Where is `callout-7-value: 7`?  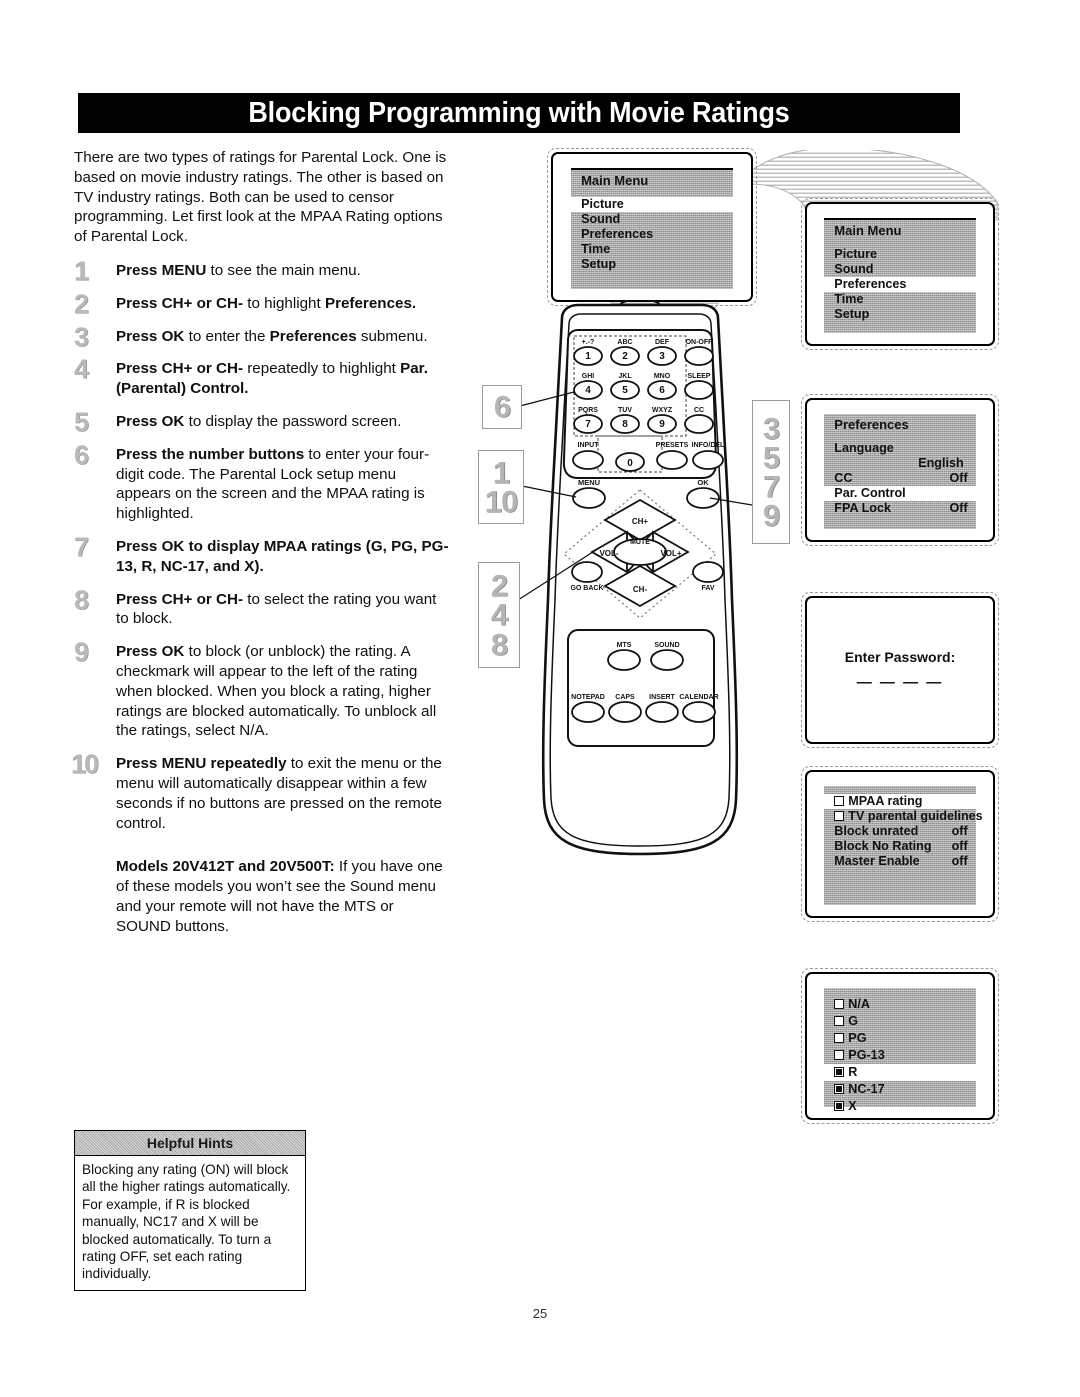 callout-7-value: 7 is located at coordinates (771, 486).